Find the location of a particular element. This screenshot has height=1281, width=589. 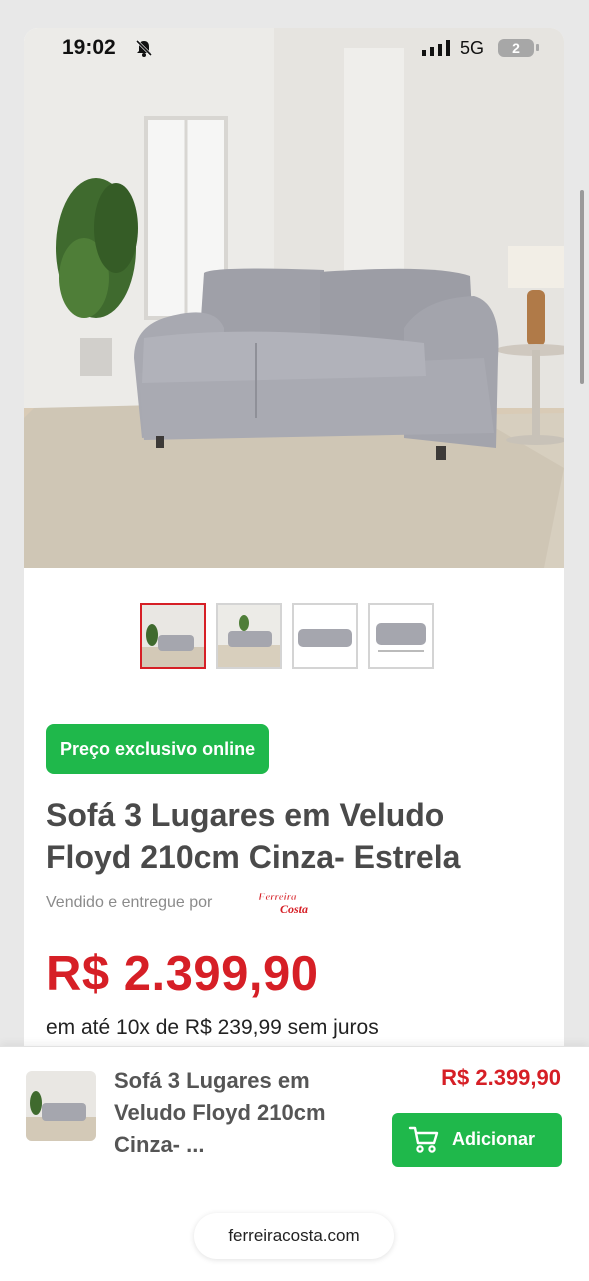

svg-text: Costa is located at coordinates (294, 909).